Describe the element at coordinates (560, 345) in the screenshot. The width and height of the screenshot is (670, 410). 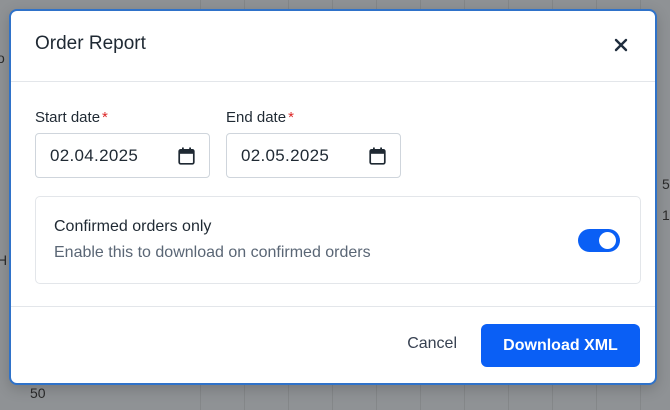
I see `download-xml-button: Download XML` at that location.